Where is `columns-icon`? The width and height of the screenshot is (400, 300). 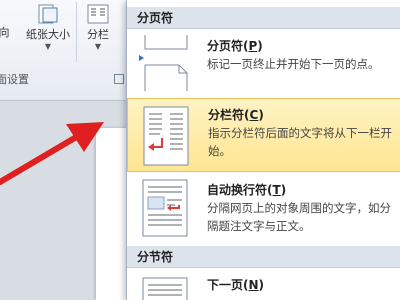
columns-icon is located at coordinates (98, 14).